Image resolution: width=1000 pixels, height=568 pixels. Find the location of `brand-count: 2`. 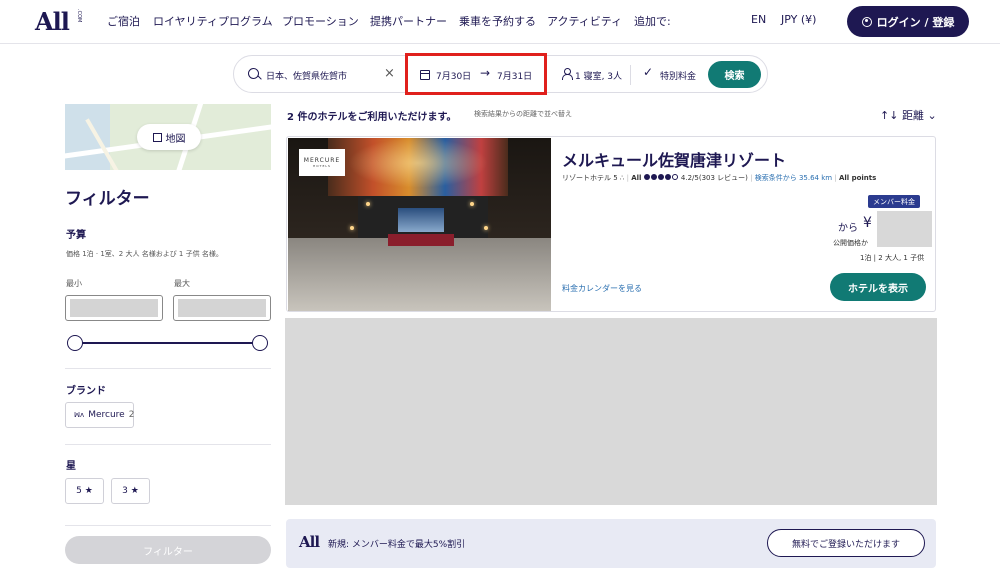

brand-count: 2 is located at coordinates (131, 415).